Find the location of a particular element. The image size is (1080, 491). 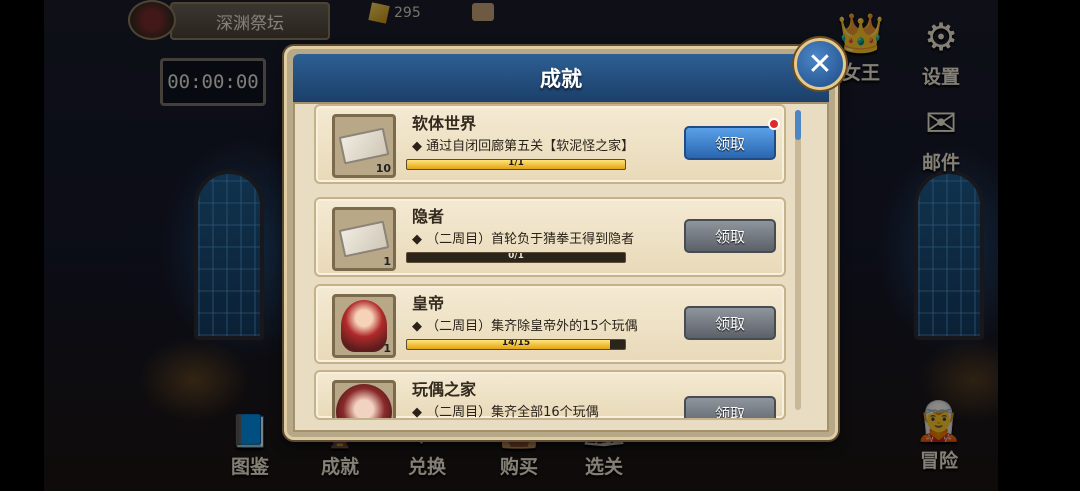

progress-bar: 0/1 is located at coordinates (516, 257).